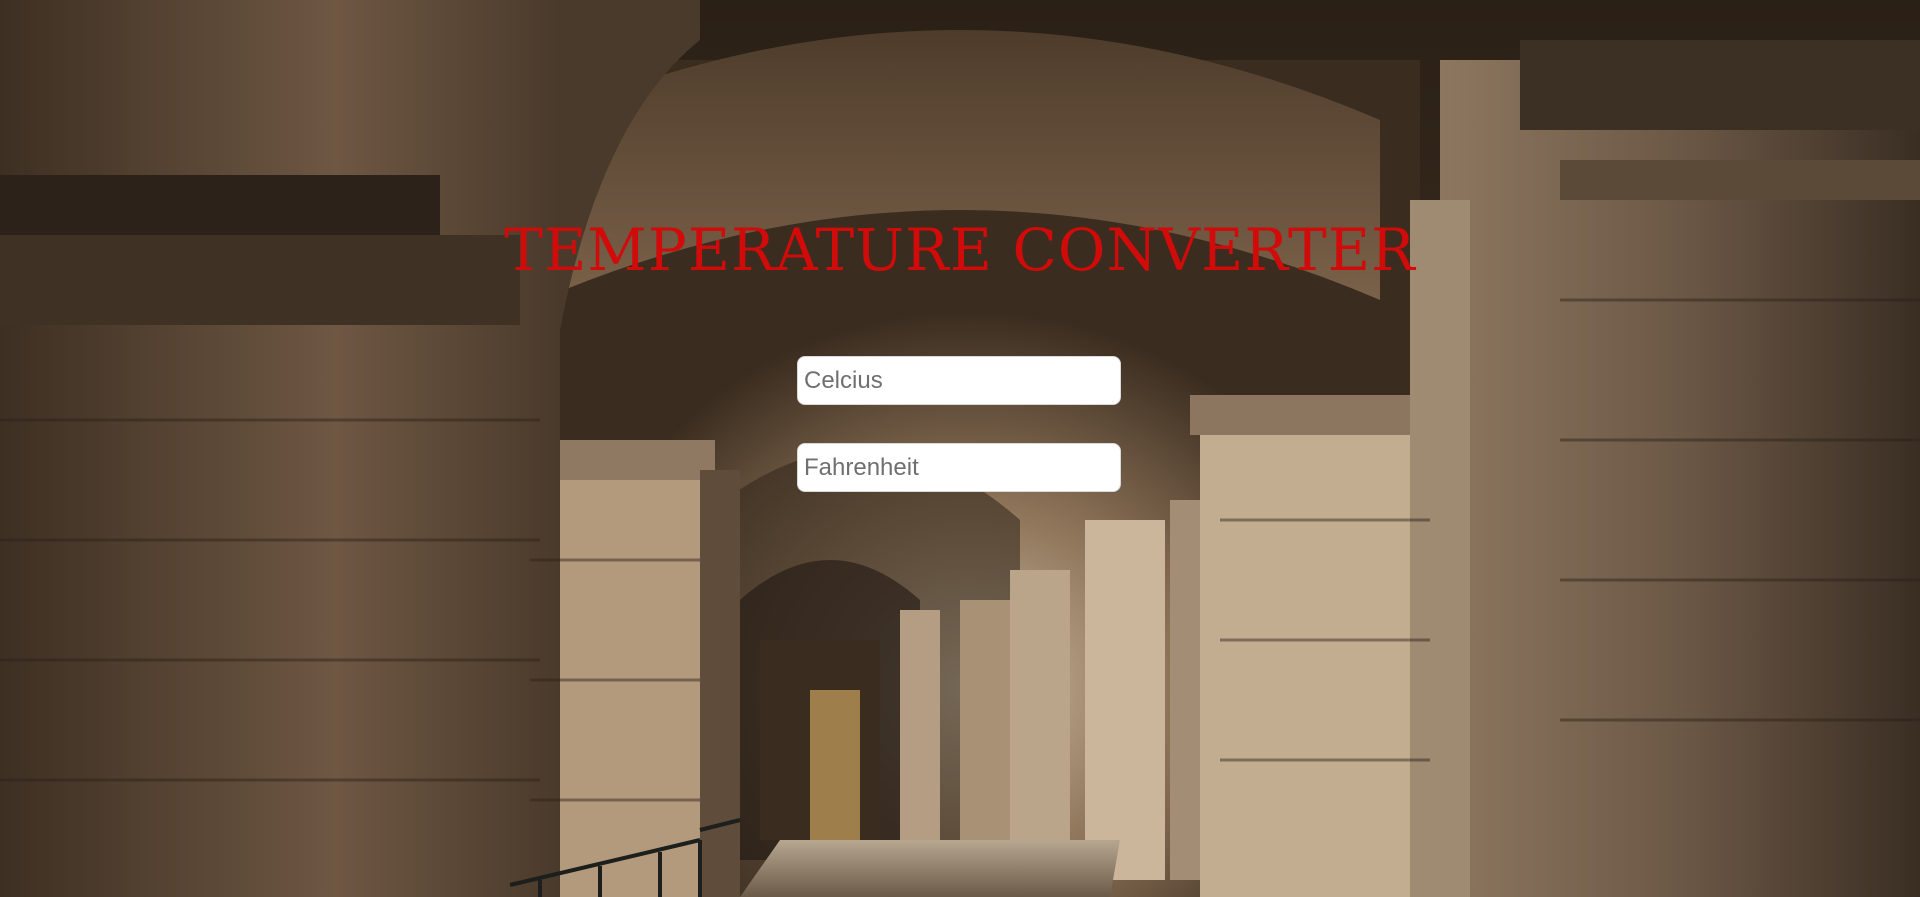  Describe the element at coordinates (959, 380) in the screenshot. I see `celsius-input` at that location.